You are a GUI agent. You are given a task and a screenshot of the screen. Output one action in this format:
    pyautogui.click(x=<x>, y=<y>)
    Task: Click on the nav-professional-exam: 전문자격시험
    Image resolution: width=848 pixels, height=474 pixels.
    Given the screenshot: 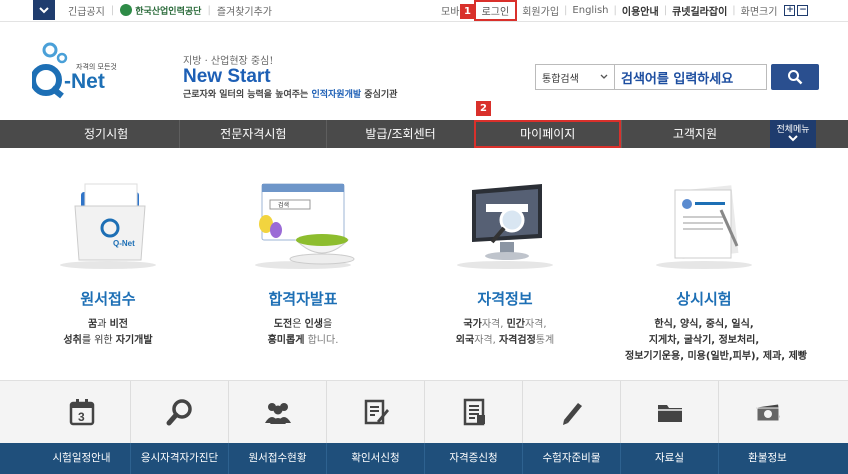 What is the action you would take?
    pyautogui.click(x=252, y=134)
    